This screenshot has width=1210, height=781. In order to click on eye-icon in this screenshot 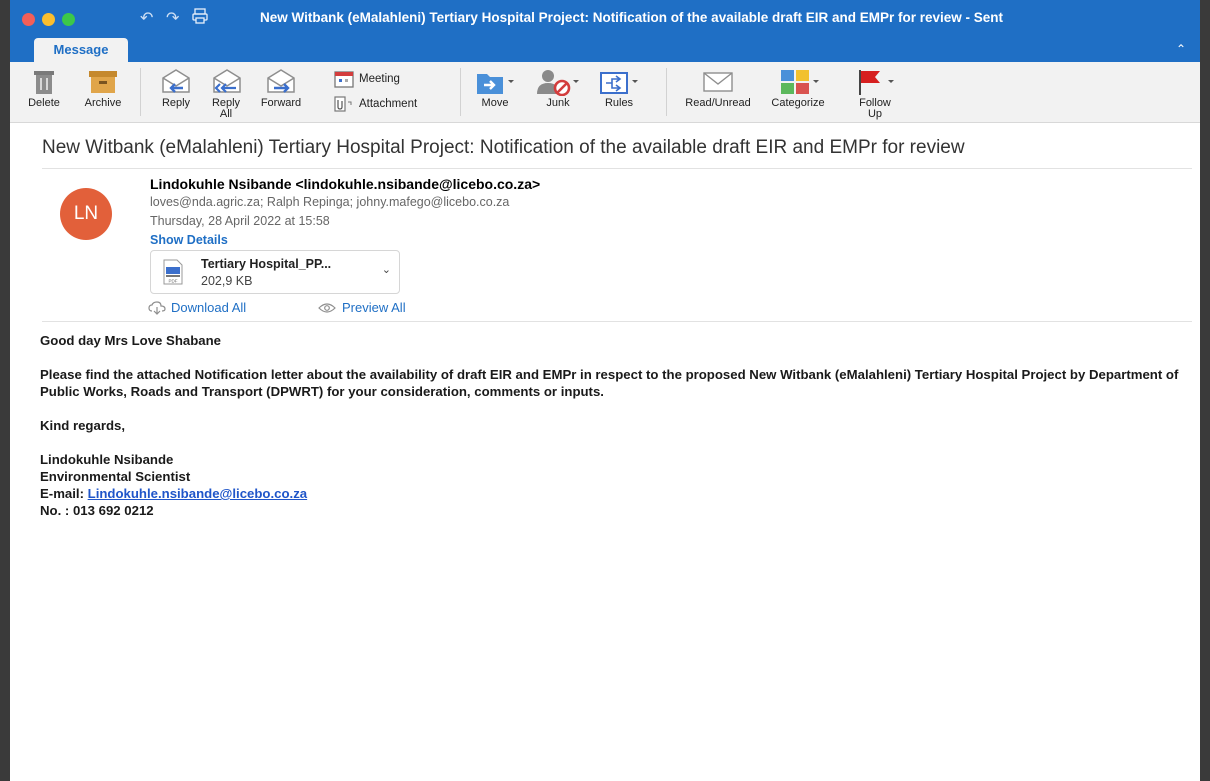, I will do `click(327, 307)`.